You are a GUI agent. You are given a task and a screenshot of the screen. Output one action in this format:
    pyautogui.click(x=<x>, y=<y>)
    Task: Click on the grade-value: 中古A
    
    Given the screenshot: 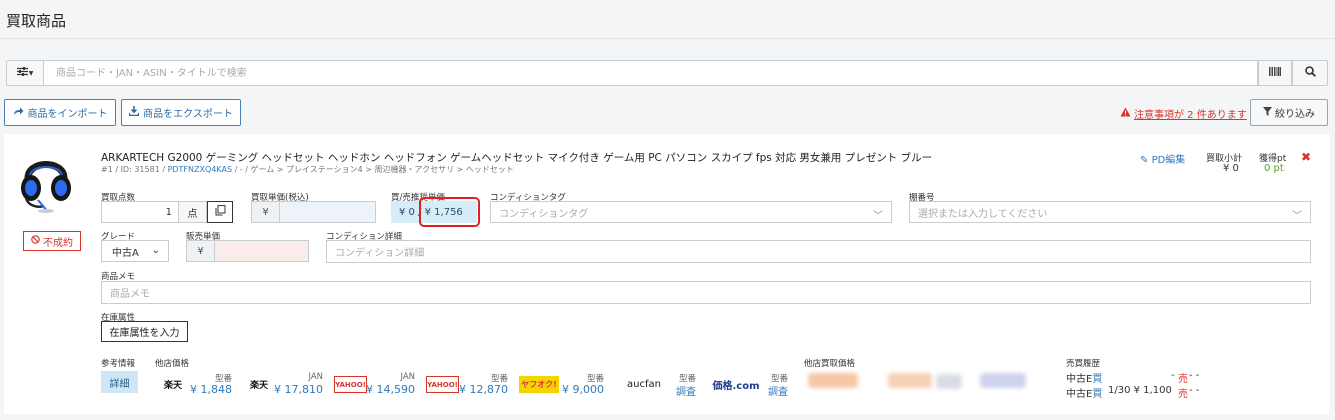 What is the action you would take?
    pyautogui.click(x=125, y=253)
    